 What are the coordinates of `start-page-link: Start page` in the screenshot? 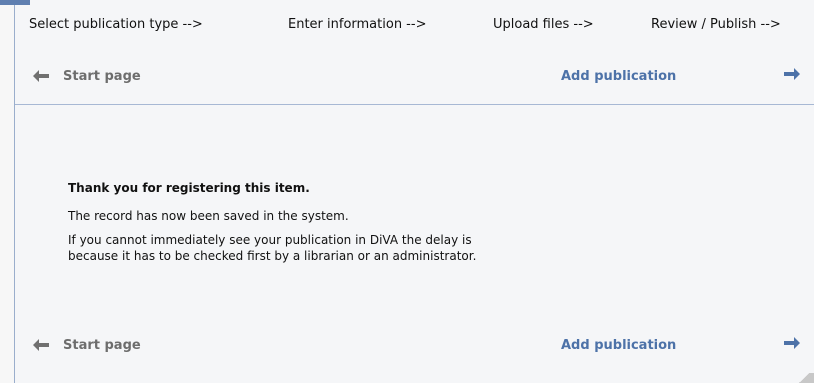 It's located at (87, 76).